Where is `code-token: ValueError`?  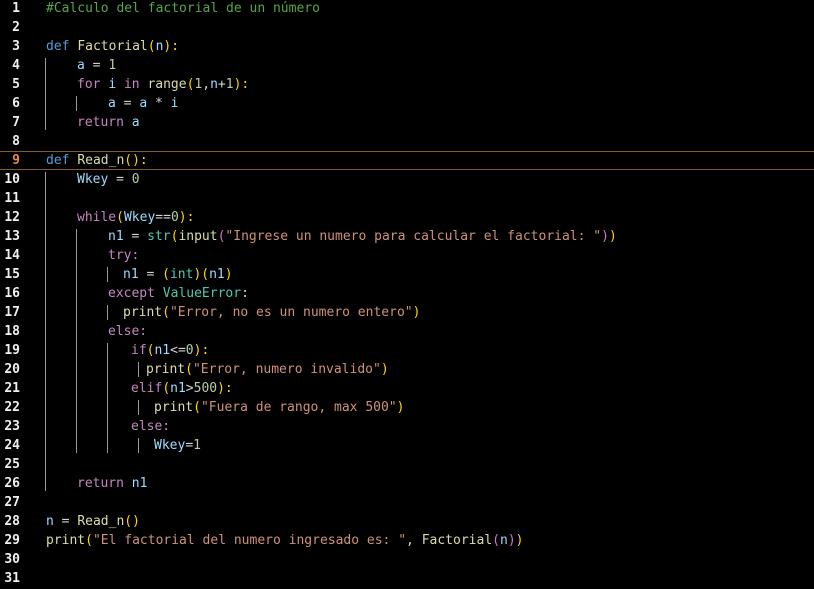
code-token: ValueError is located at coordinates (202, 293).